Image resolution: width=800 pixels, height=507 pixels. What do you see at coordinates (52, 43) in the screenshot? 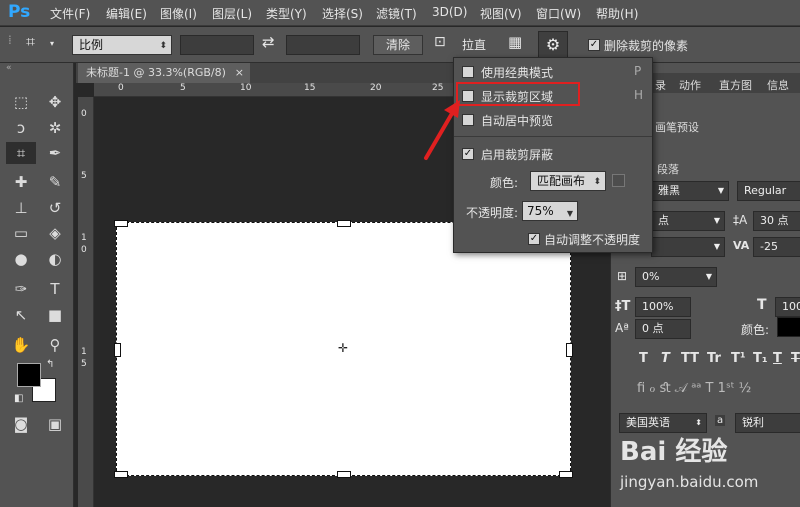
I see `tool-preset-chevron-icon: ▾` at bounding box center [52, 43].